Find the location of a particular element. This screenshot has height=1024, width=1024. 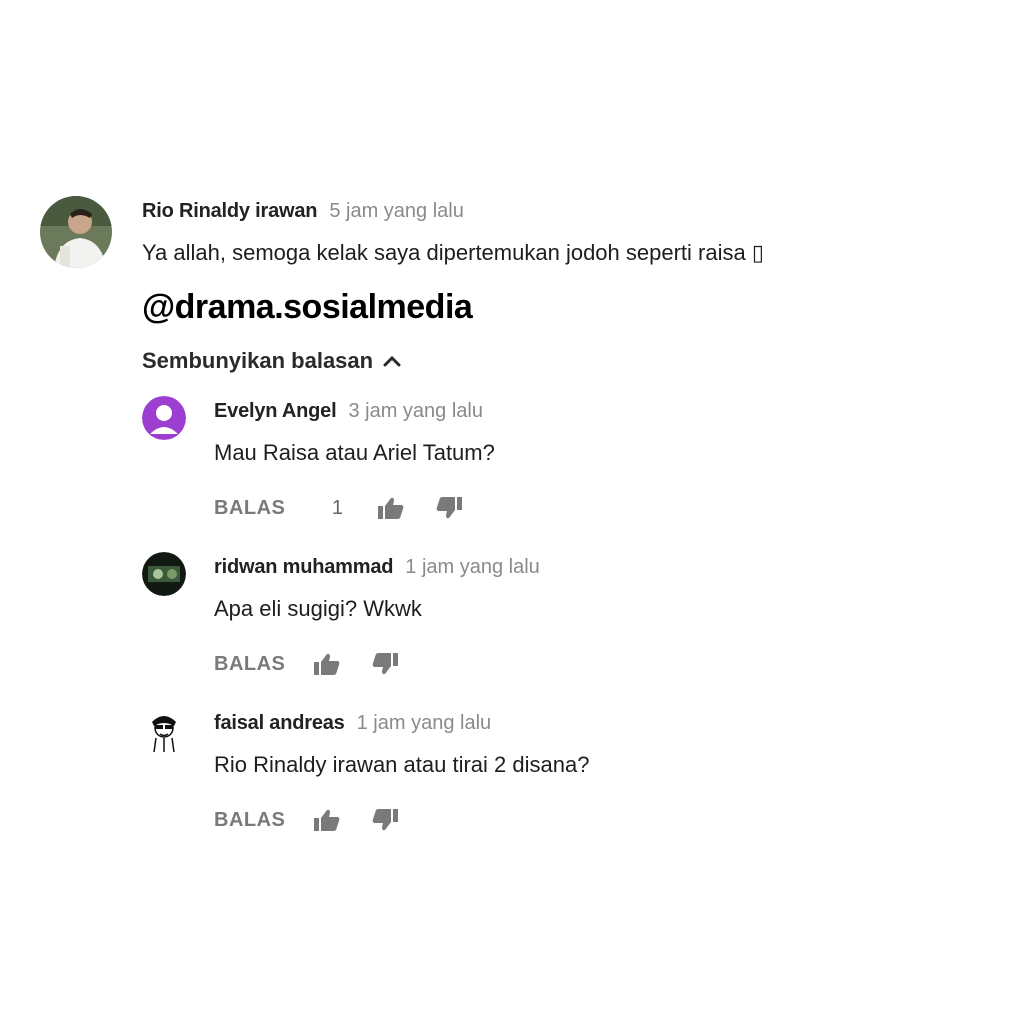

reply-text: Apa eli sugigi? Wkwk is located at coordinates (318, 608).